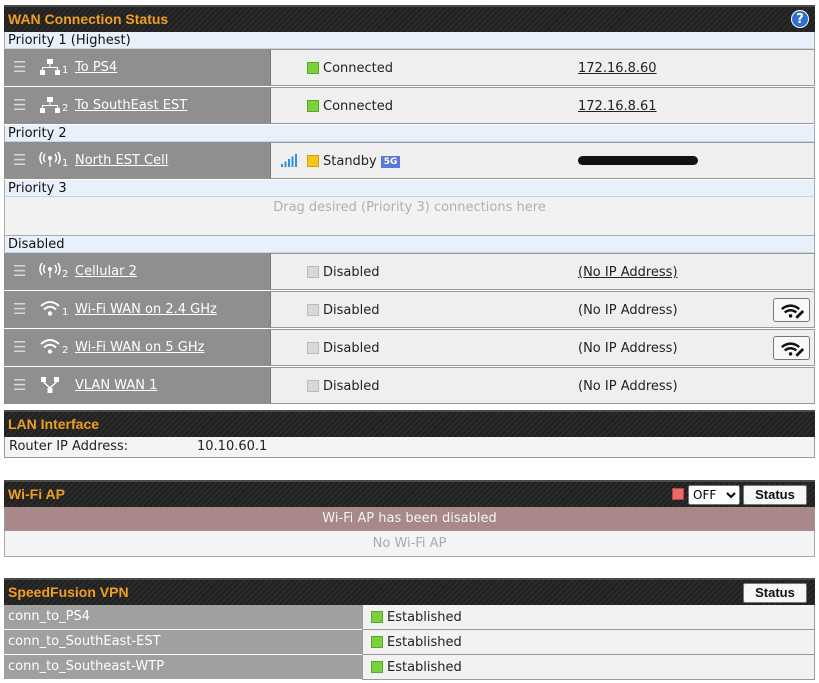  I want to click on redacted-ip, so click(638, 160).